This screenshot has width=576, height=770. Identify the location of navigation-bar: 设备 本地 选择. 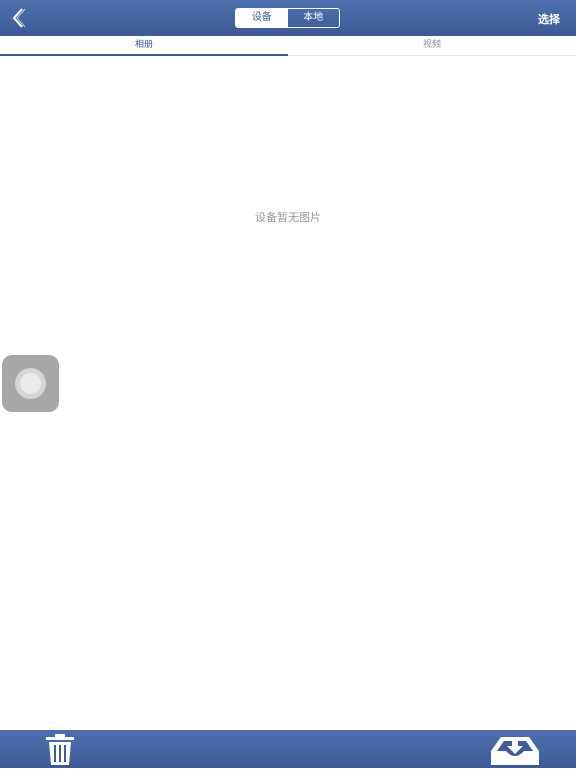
(288, 18).